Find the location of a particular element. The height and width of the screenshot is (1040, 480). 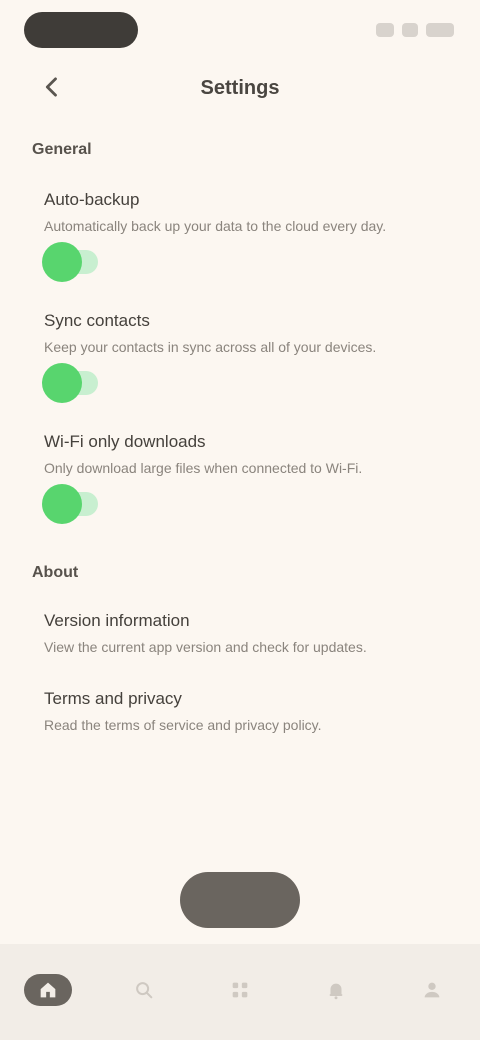

page-title: Settings is located at coordinates (240, 88).